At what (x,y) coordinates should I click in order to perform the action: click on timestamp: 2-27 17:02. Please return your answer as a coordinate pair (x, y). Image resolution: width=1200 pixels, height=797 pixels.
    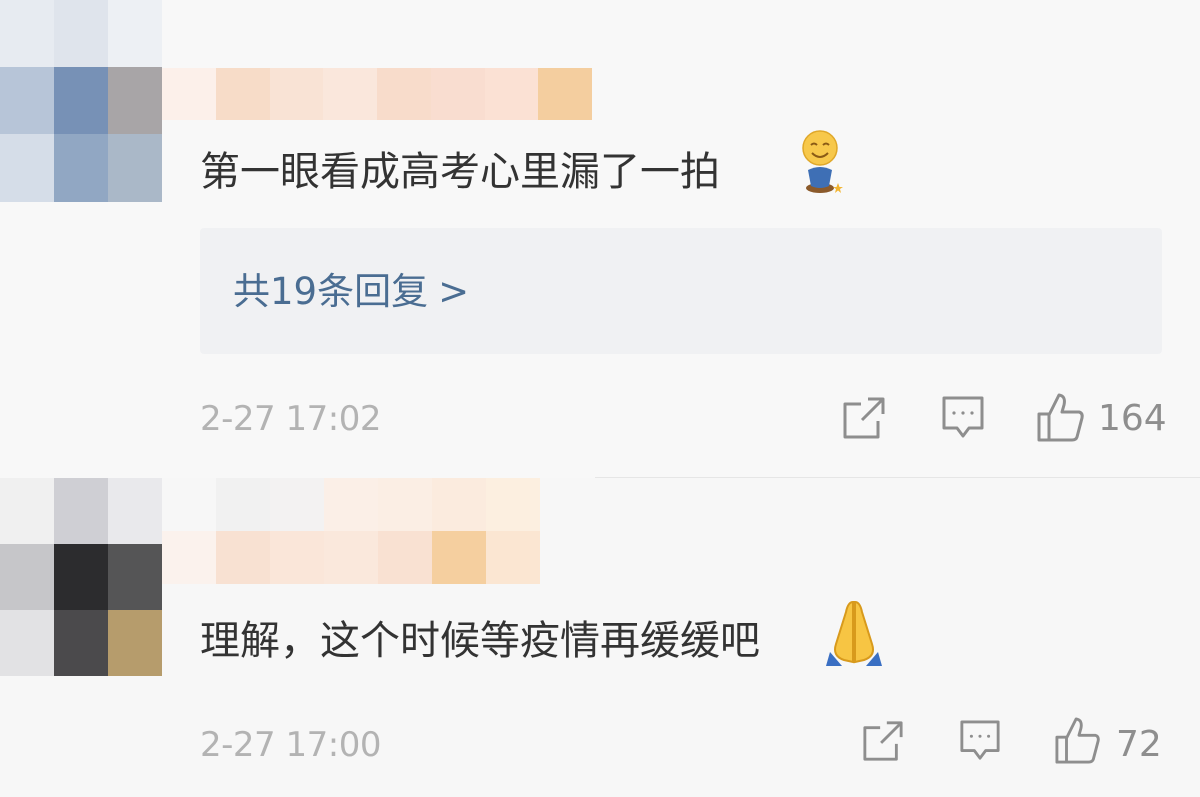
    Looking at the image, I should click on (290, 419).